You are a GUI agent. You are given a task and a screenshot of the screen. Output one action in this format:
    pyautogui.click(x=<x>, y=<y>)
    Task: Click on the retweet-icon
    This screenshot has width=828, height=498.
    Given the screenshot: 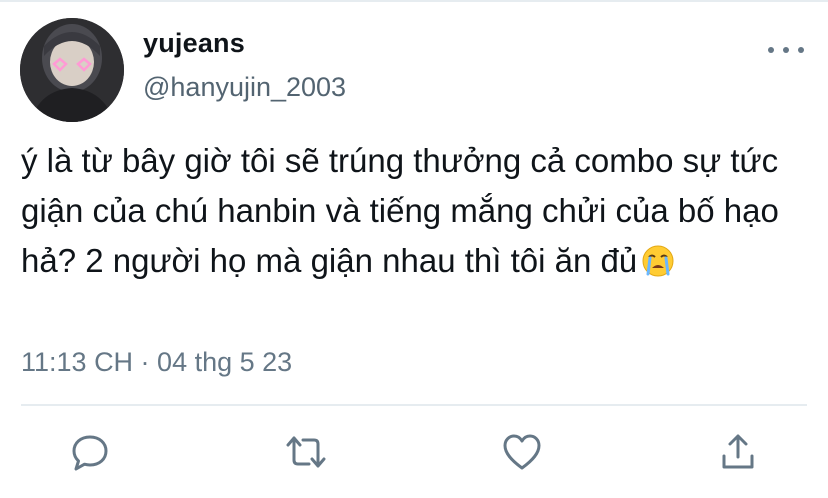 What is the action you would take?
    pyautogui.click(x=306, y=452)
    